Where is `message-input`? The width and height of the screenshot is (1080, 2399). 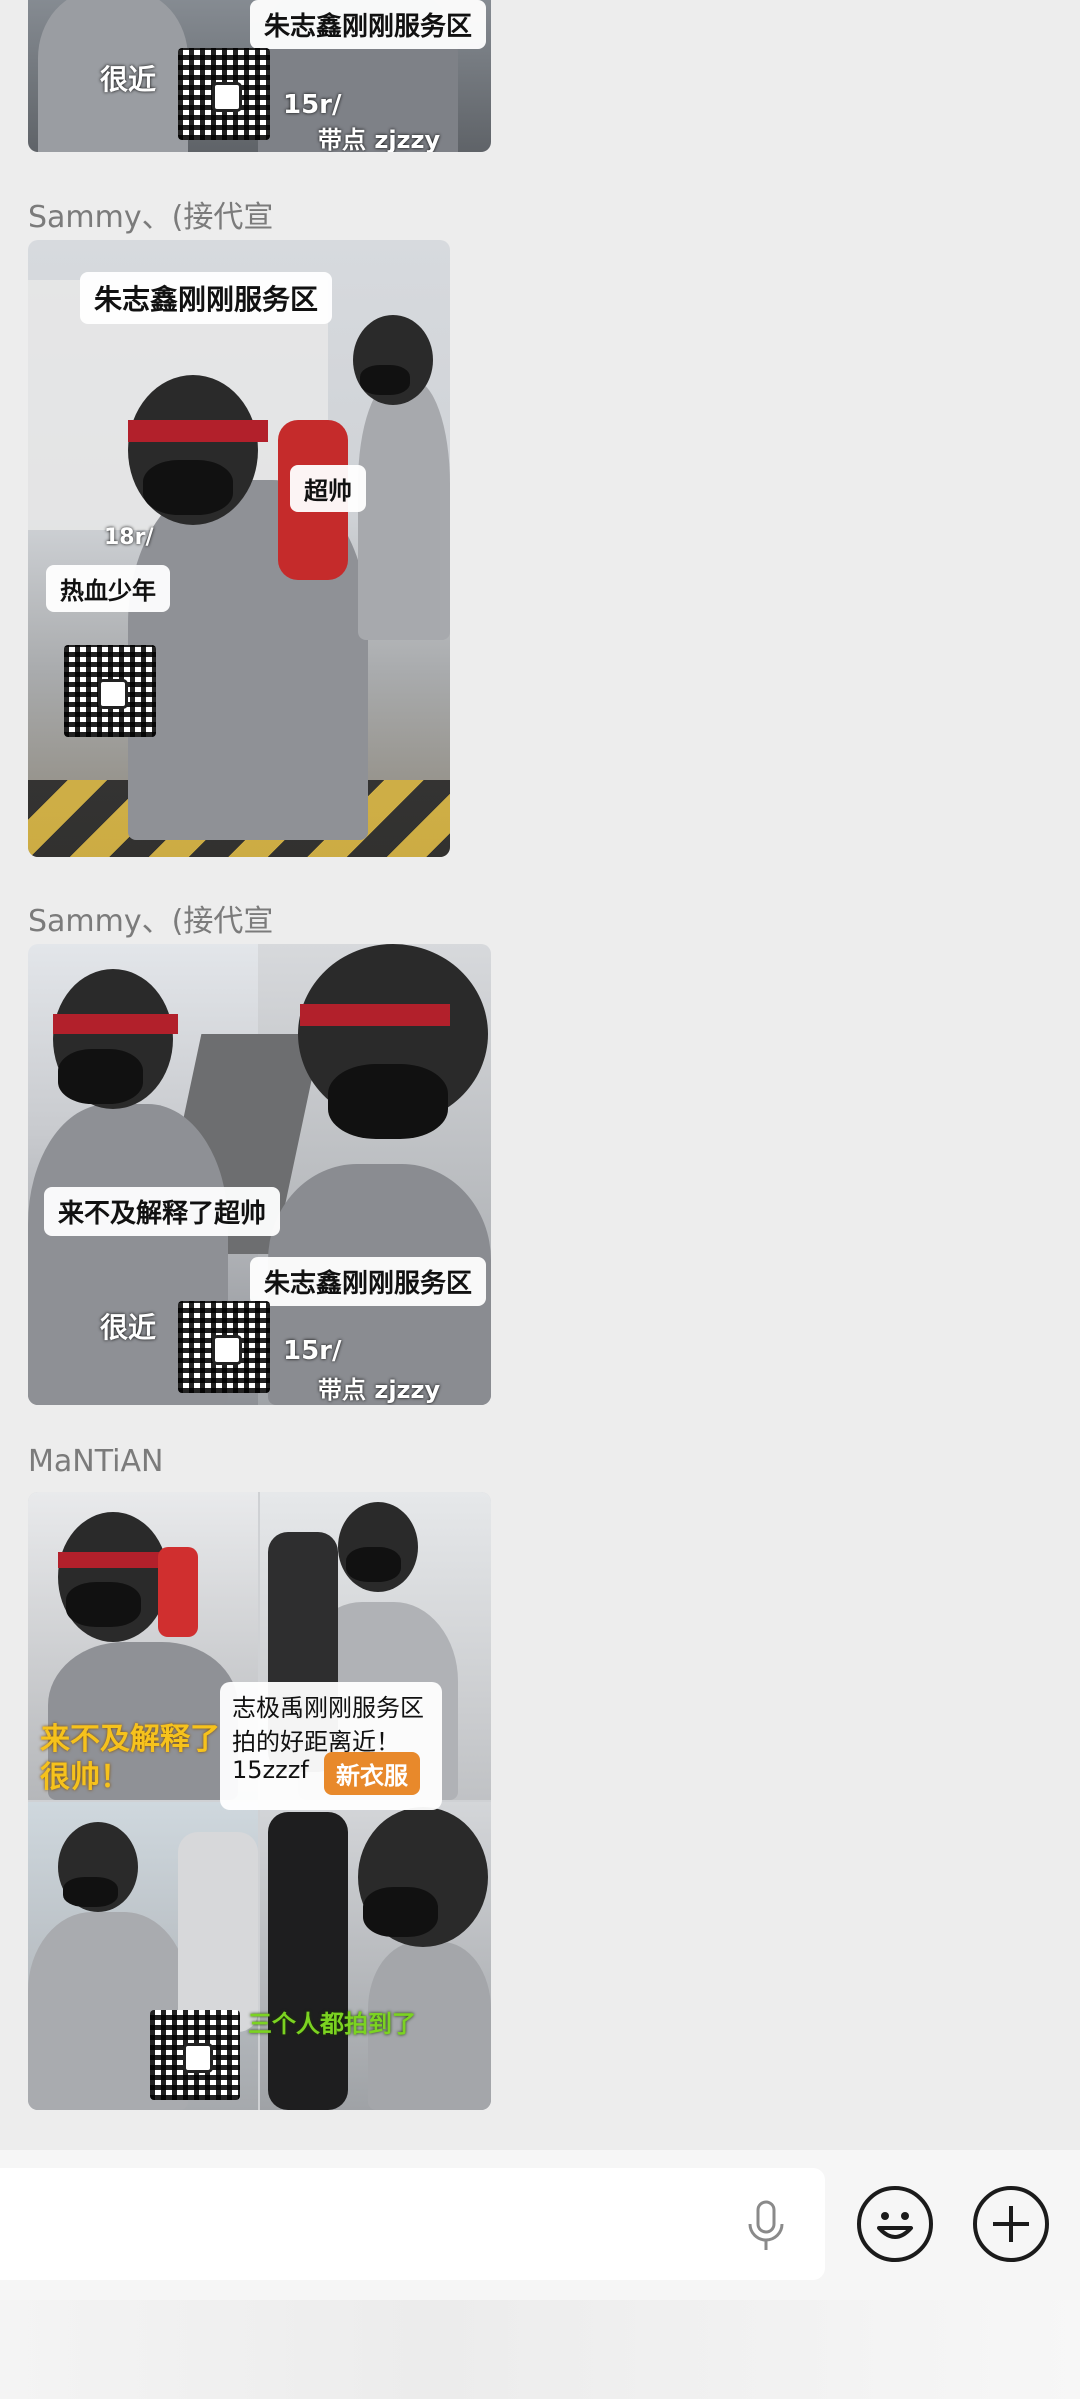
message-input is located at coordinates (412, 2224).